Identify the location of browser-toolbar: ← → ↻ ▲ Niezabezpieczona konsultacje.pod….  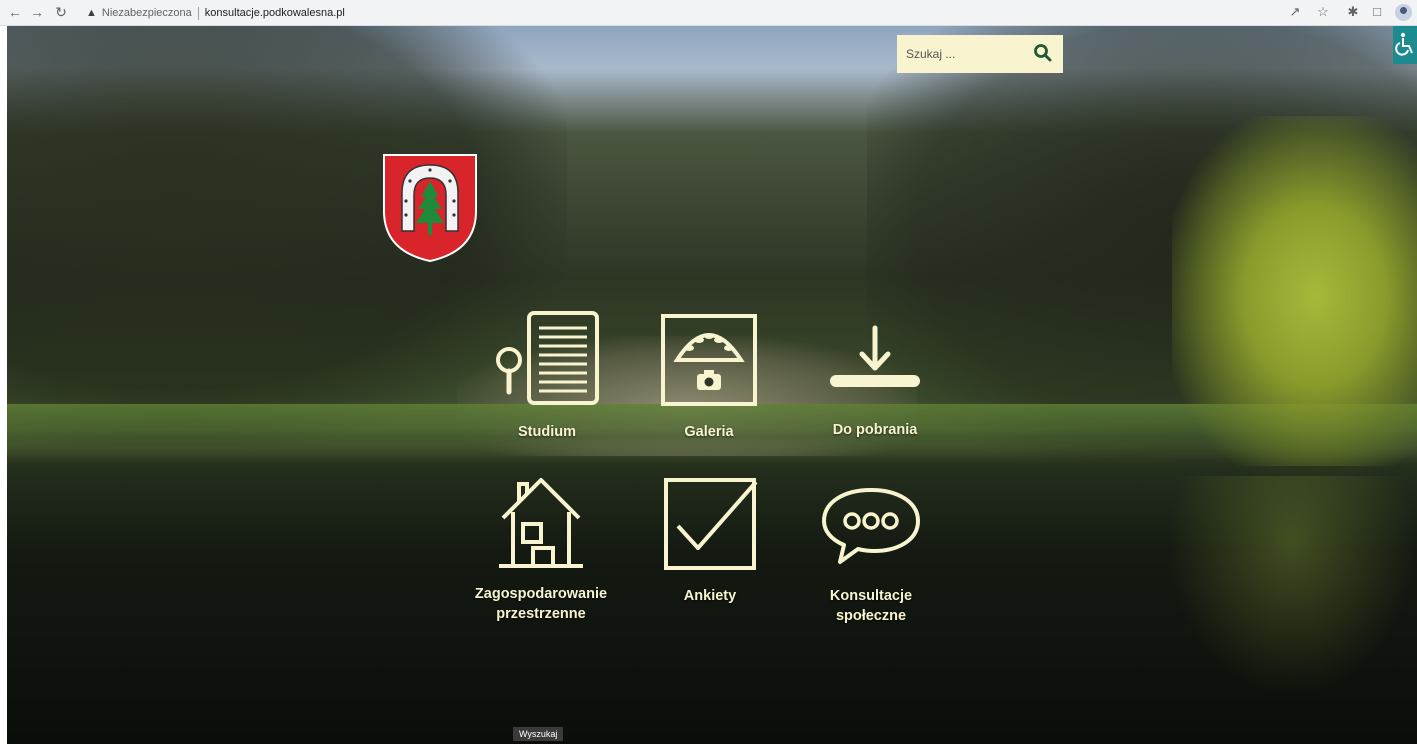
(708, 13).